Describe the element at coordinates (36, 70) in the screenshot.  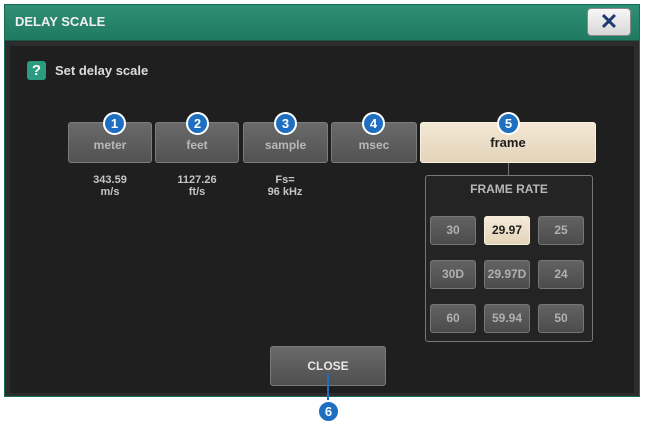
I see `help-icon: ?` at that location.